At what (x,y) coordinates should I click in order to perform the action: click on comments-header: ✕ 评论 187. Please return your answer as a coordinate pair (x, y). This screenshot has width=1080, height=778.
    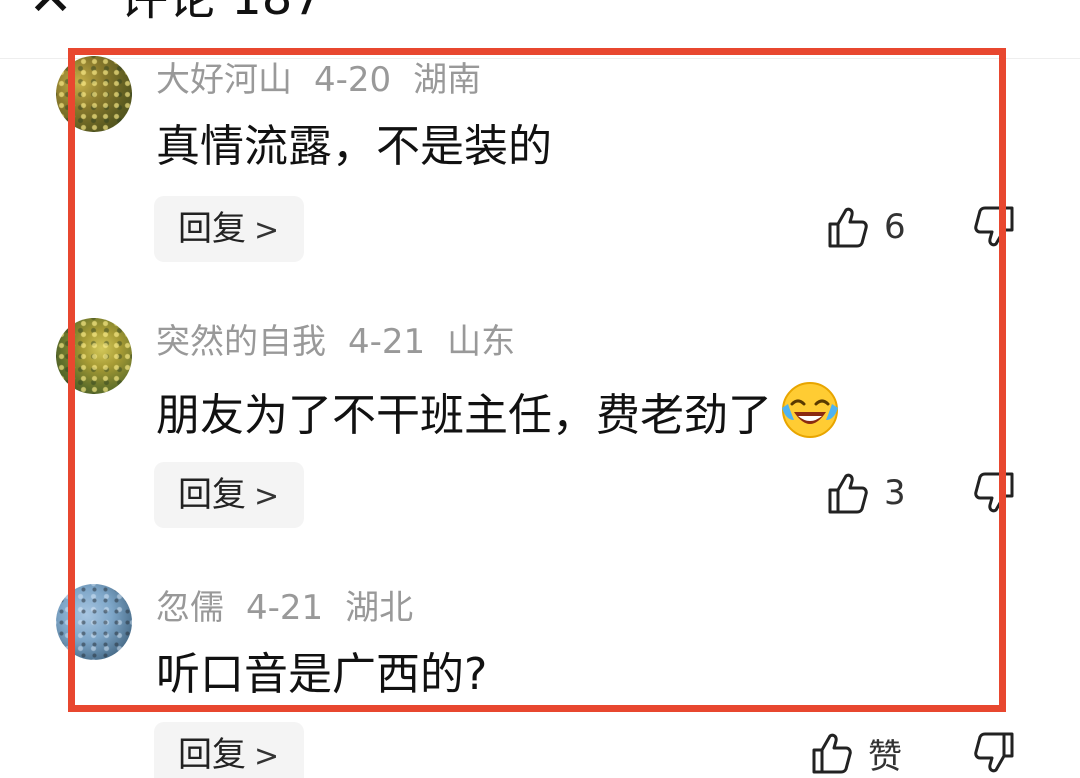
    Looking at the image, I should click on (540, 29).